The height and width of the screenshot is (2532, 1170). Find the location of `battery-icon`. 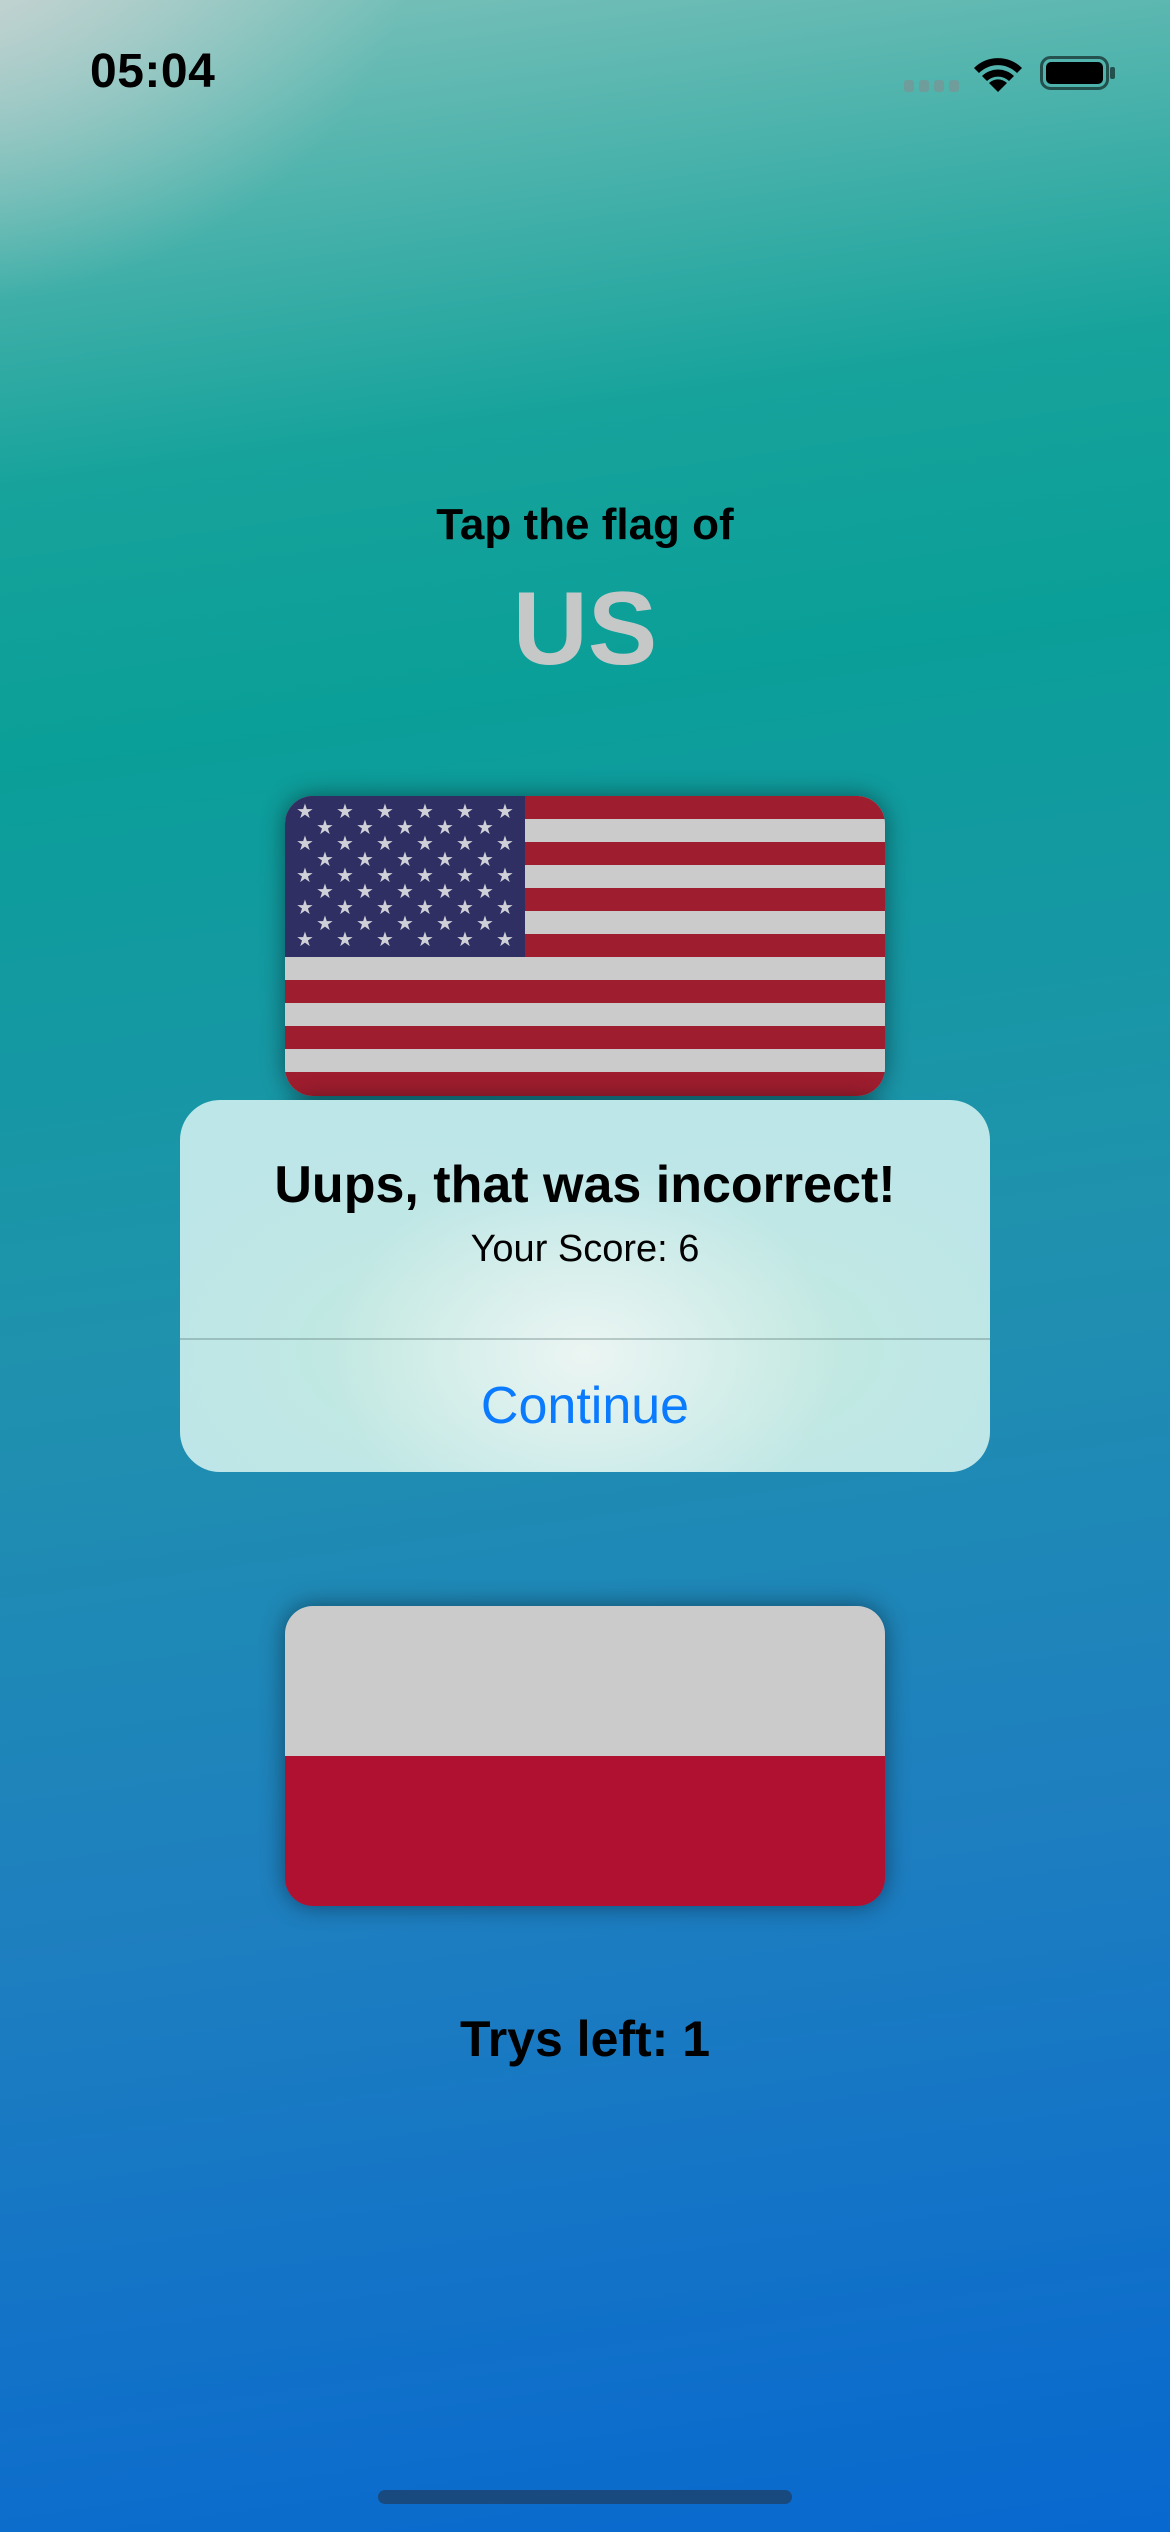

battery-icon is located at coordinates (1077, 73).